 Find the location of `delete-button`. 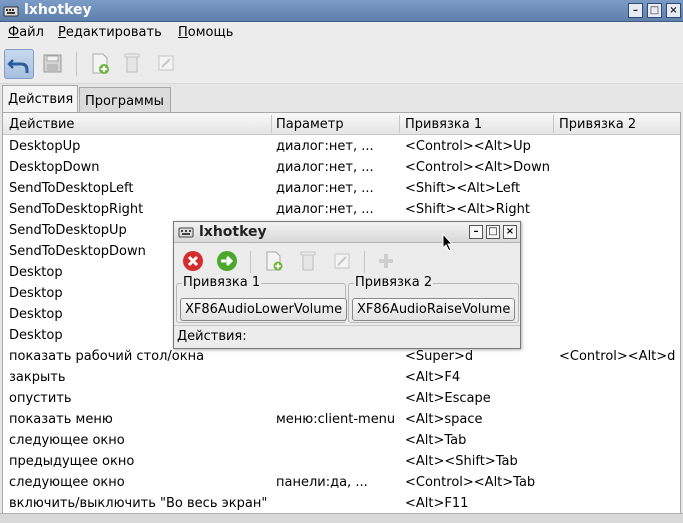

delete-button is located at coordinates (133, 64).